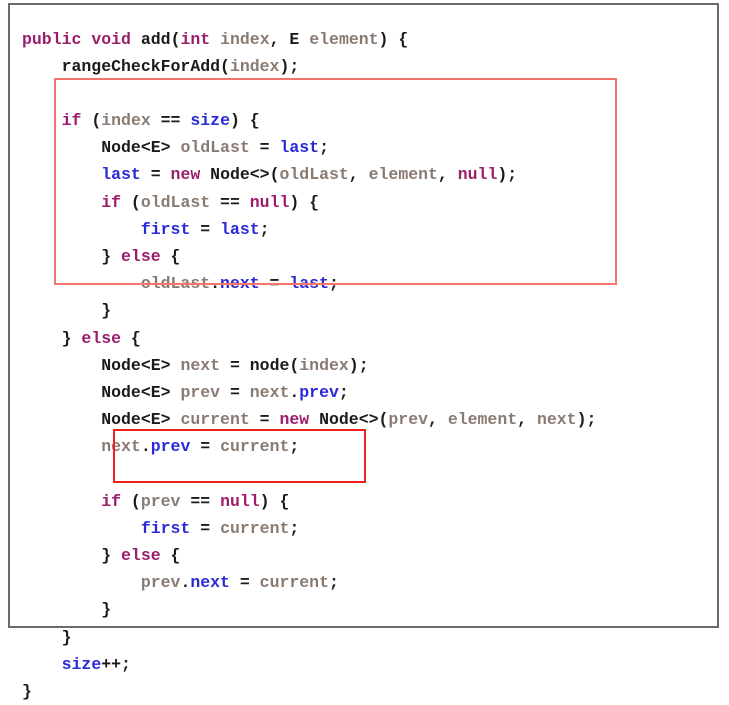 Image resolution: width=729 pixels, height=705 pixels. What do you see at coordinates (369, 202) in the screenshot?
I see `code-line: if (oldLast == null) {` at bounding box center [369, 202].